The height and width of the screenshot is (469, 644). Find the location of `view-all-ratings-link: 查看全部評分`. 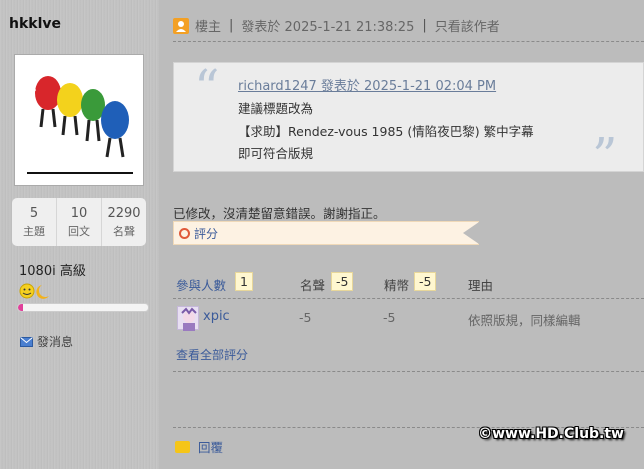

view-all-ratings-link: 查看全部評分 is located at coordinates (212, 354).